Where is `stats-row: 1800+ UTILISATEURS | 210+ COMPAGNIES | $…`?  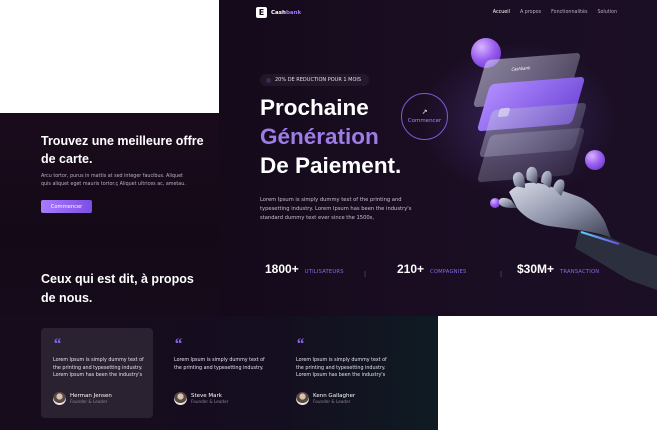 stats-row: 1800+ UTILISATEURS | 210+ COMPAGNIES | $… is located at coordinates (438, 274).